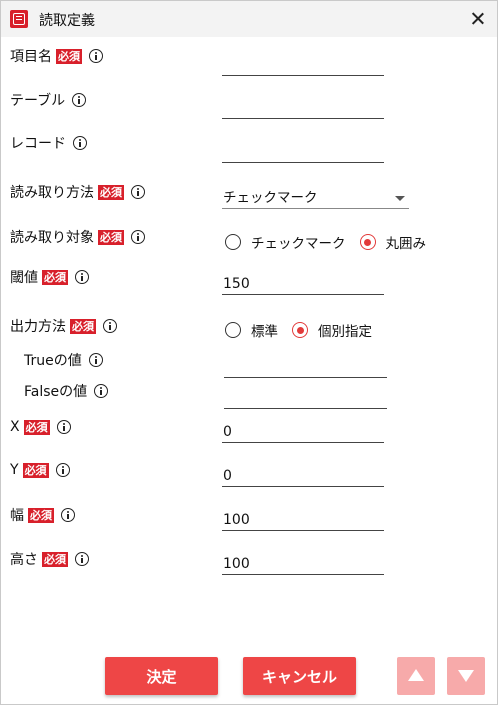 Image resolution: width=498 pixels, height=705 pixels. What do you see at coordinates (416, 676) in the screenshot?
I see `arrow-up-icon` at bounding box center [416, 676].